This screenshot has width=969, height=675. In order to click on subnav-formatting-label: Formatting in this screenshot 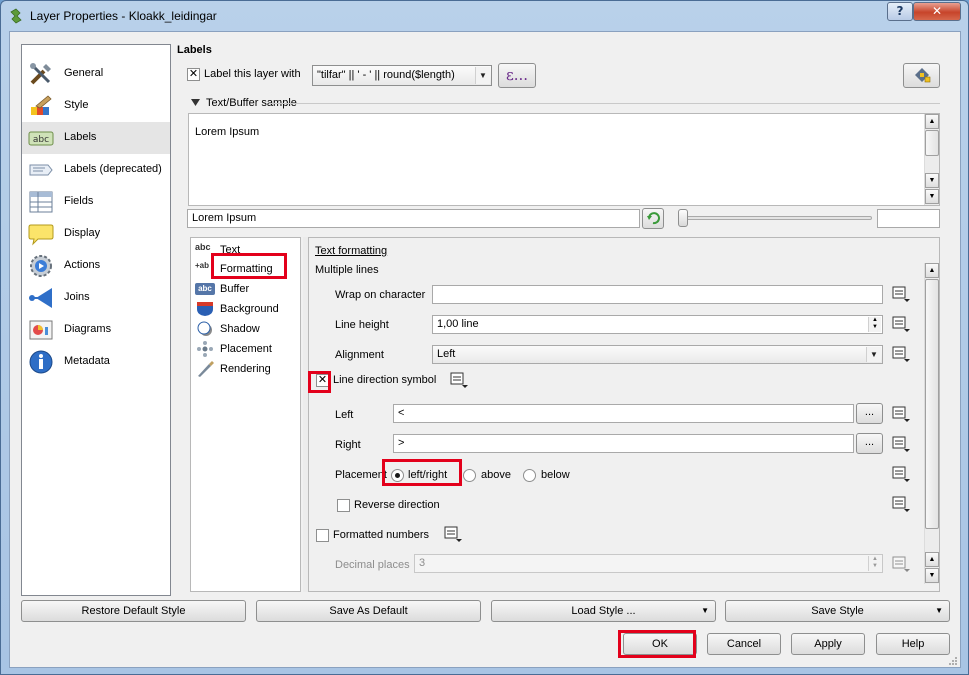, I will do `click(246, 269)`.